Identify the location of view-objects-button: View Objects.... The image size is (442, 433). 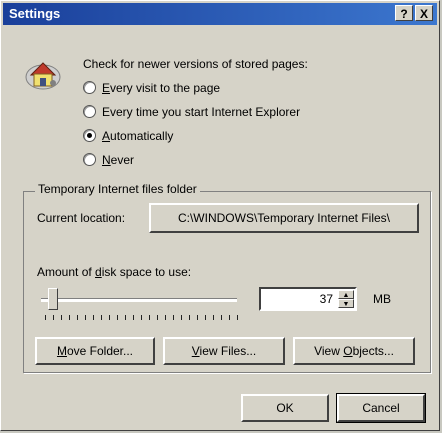
(354, 351).